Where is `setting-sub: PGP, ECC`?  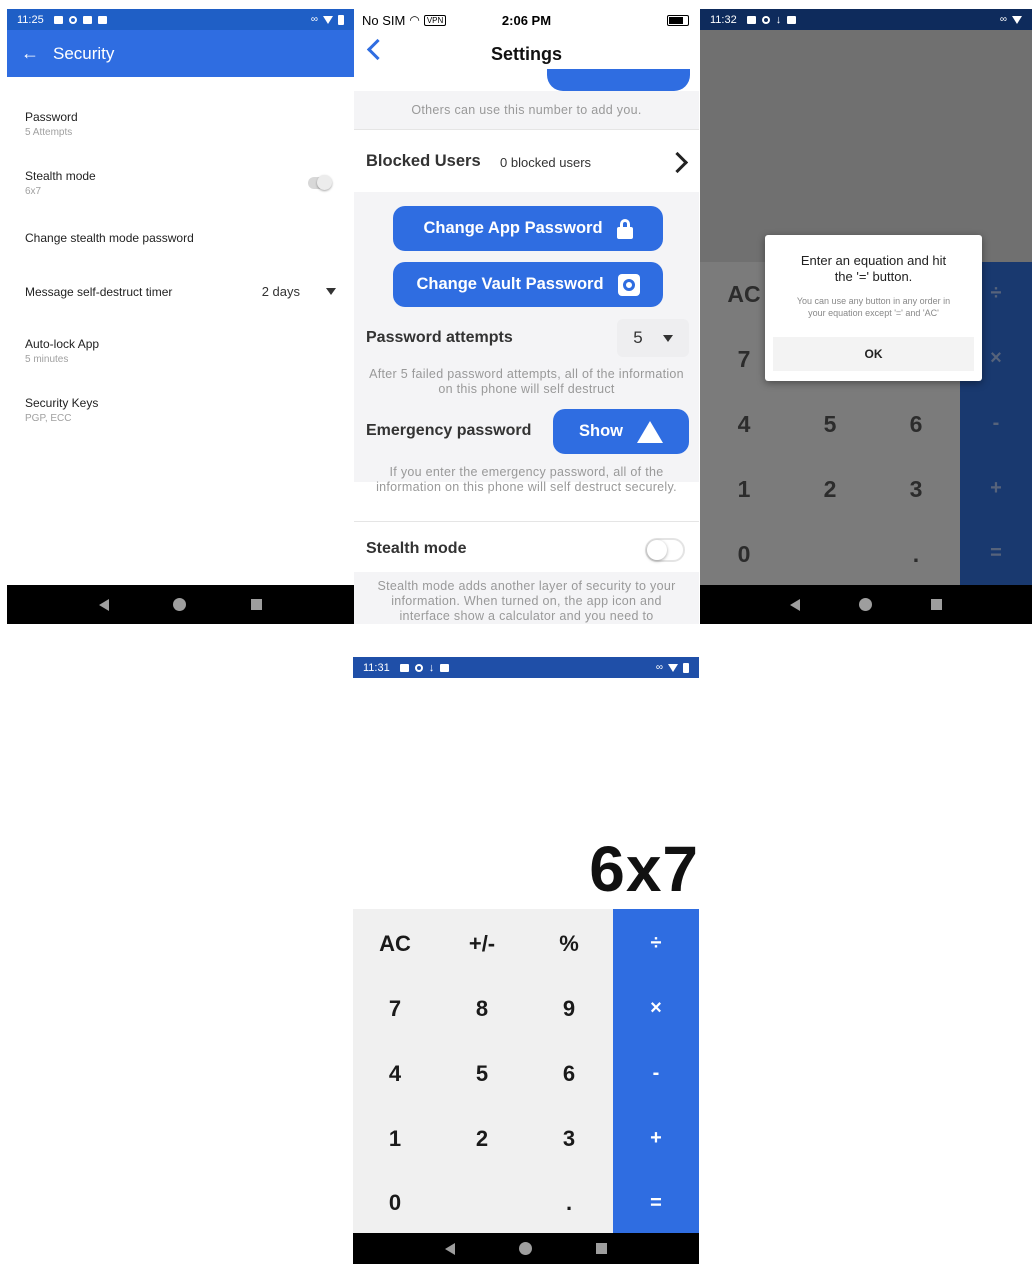 setting-sub: PGP, ECC is located at coordinates (48, 418).